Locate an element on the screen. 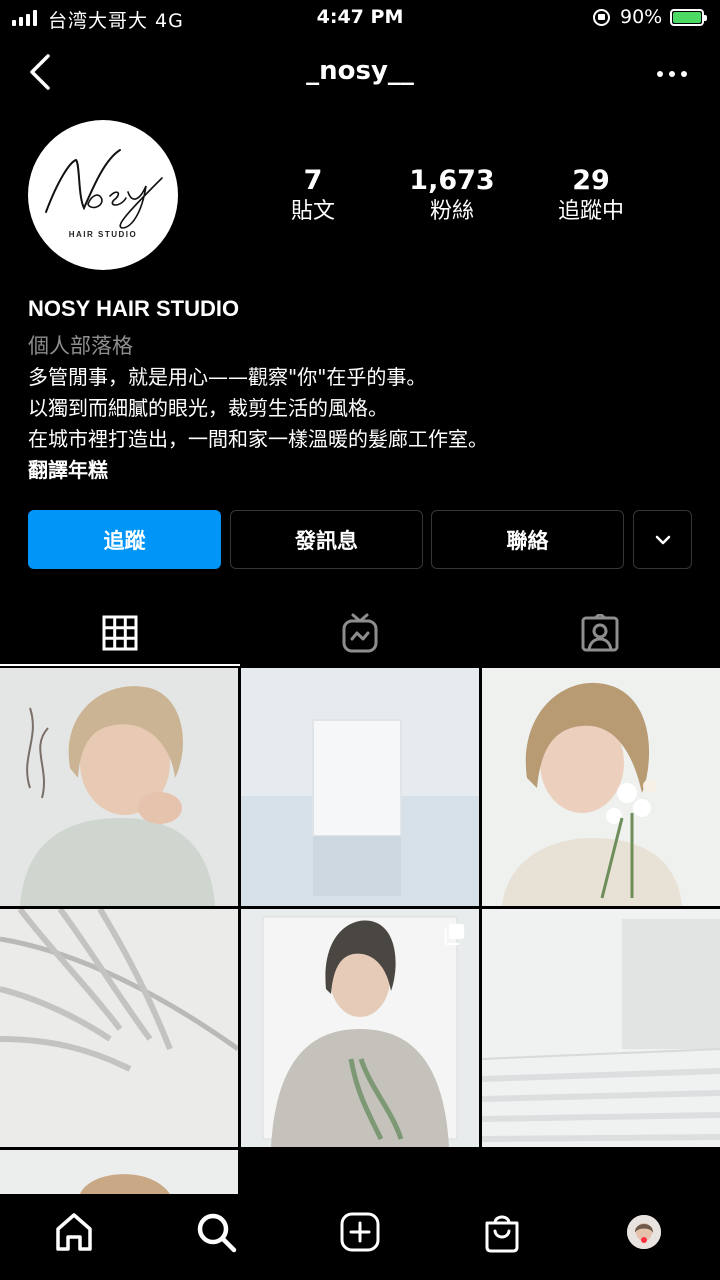  search-icon is located at coordinates (217, 1233).